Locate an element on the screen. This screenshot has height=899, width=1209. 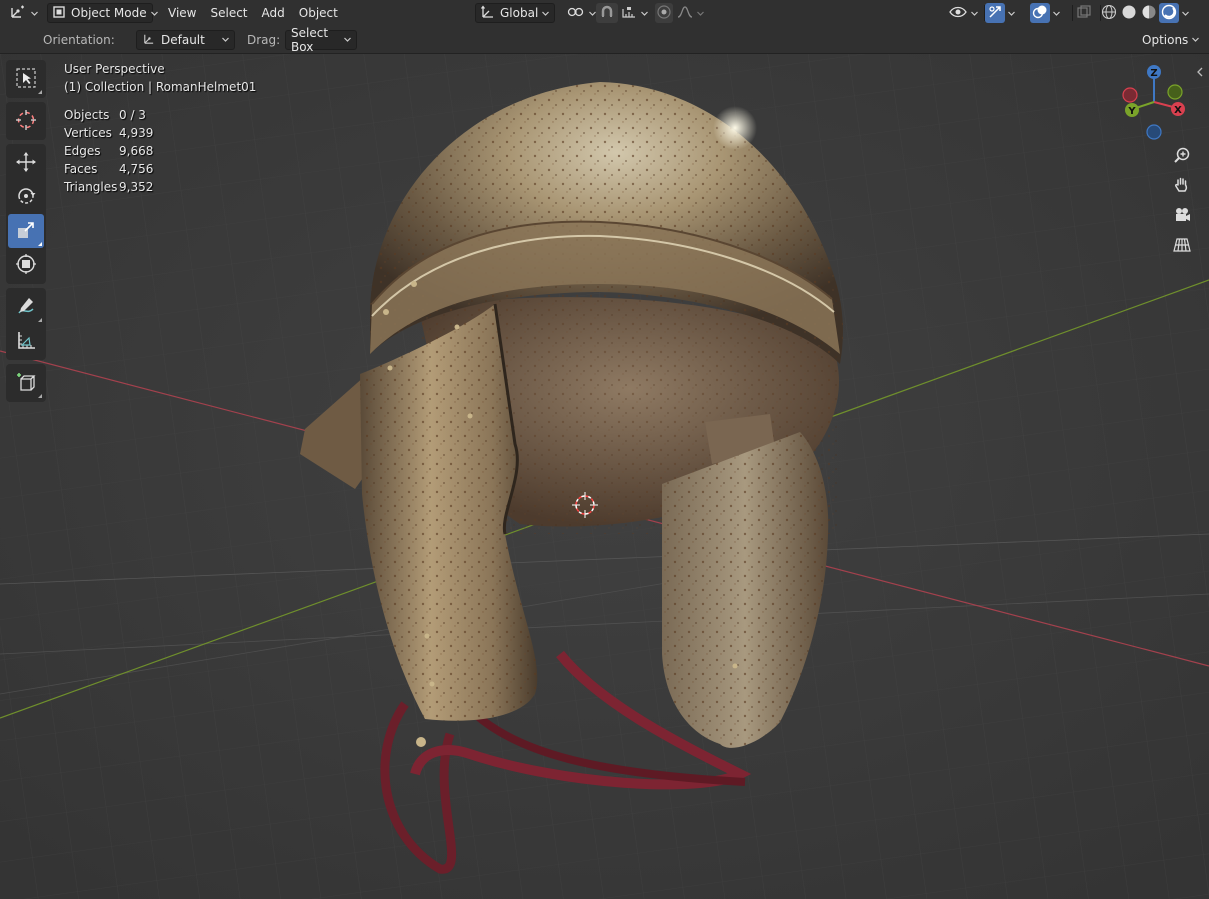
pivot-icon is located at coordinates (576, 13).